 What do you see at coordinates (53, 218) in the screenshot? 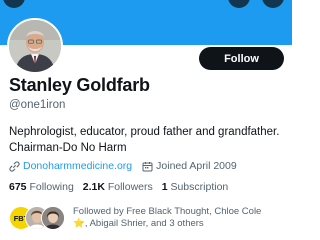
I see `follower-avatar` at bounding box center [53, 218].